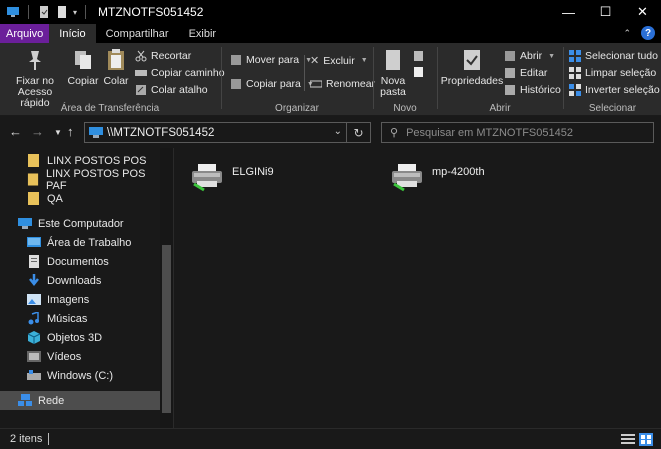  What do you see at coordinates (35, 78) in the screenshot?
I see `pin-quick-access-button: Fixar no Acesso rápido` at bounding box center [35, 78].